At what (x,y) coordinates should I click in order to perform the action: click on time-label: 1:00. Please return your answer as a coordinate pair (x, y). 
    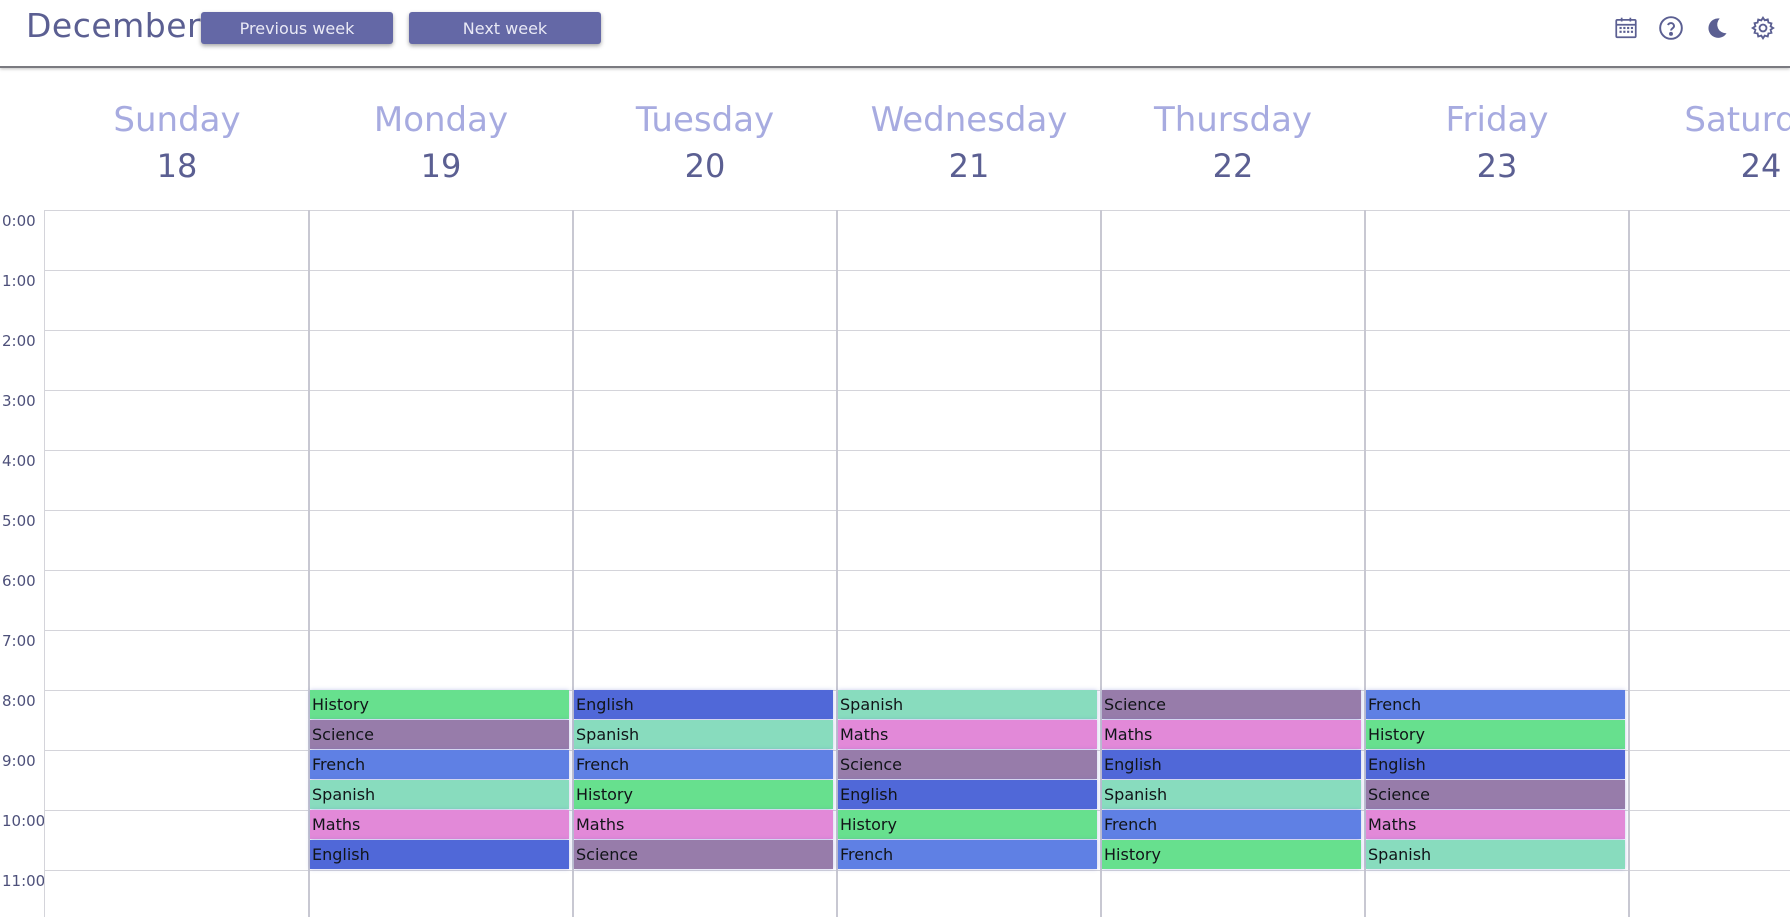
    Looking at the image, I should click on (19, 281).